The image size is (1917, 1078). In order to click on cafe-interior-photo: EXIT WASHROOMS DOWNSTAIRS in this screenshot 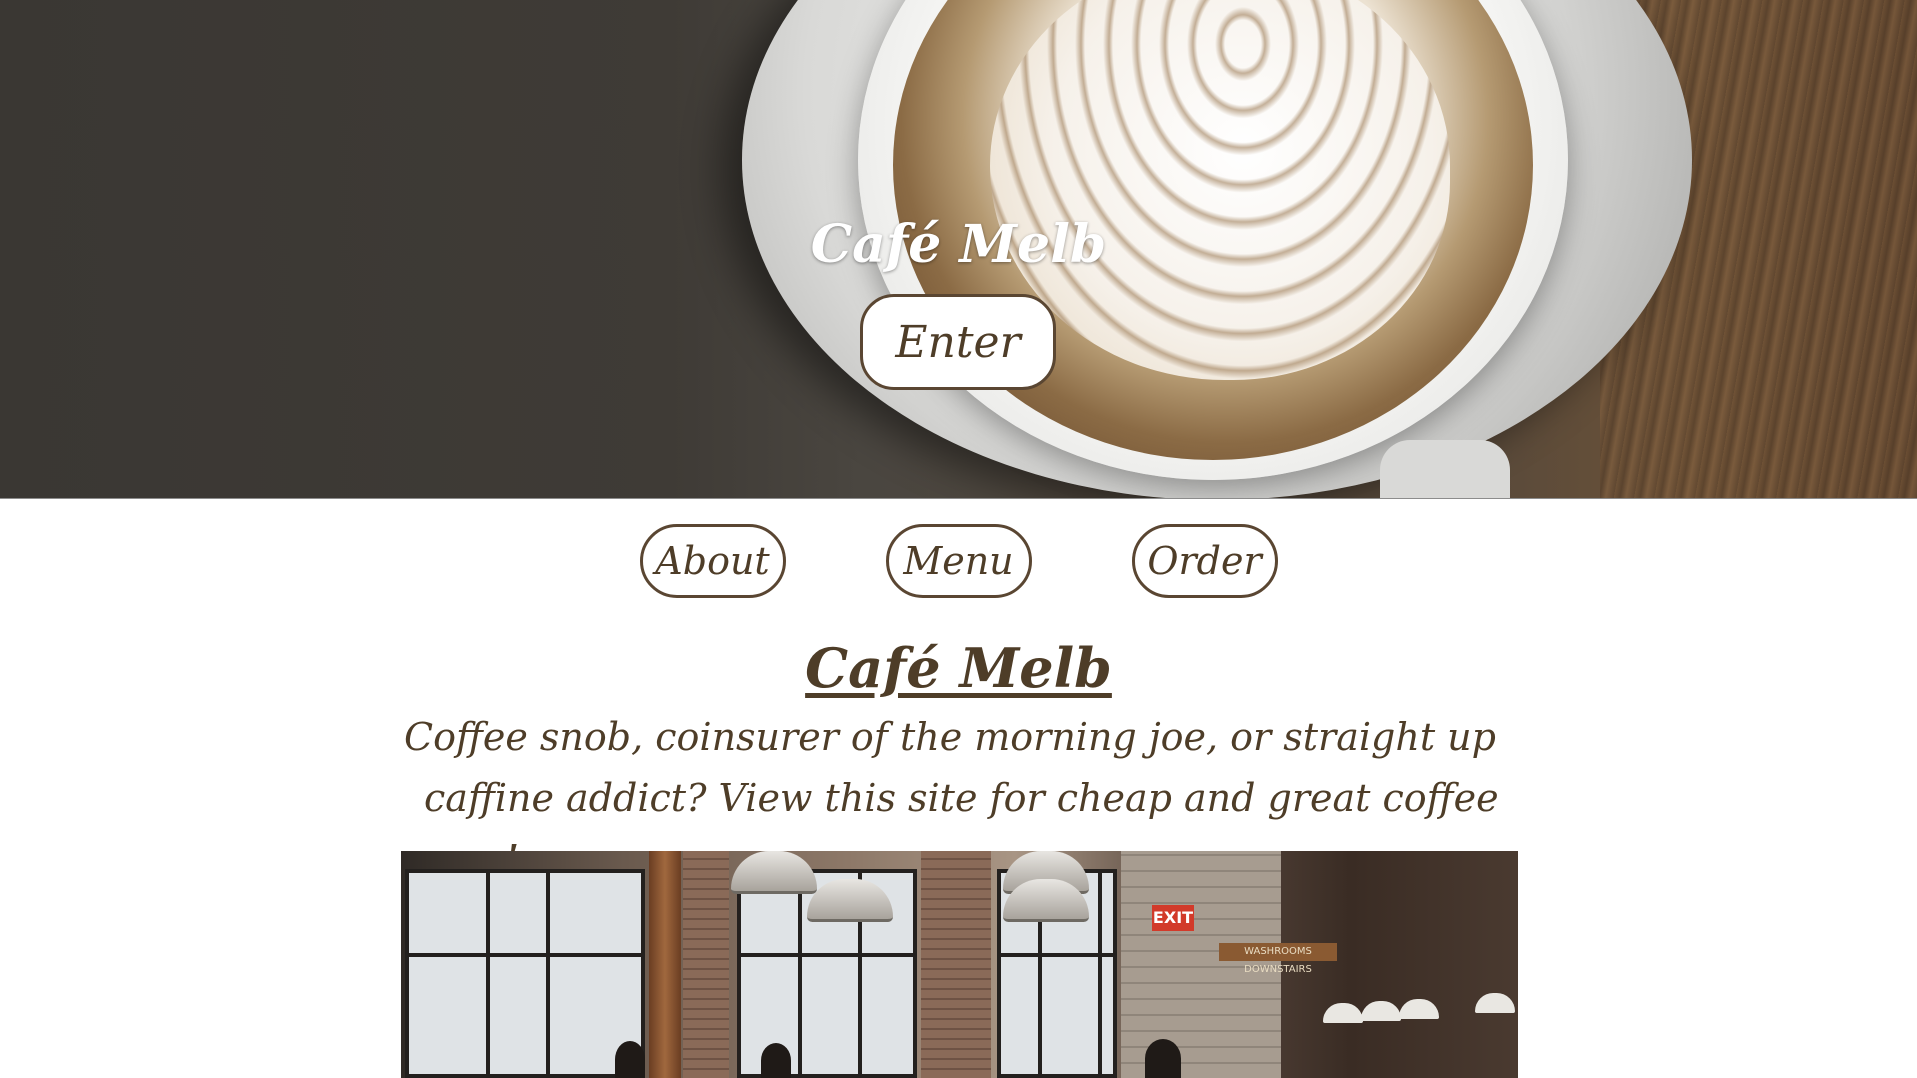, I will do `click(959, 964)`.